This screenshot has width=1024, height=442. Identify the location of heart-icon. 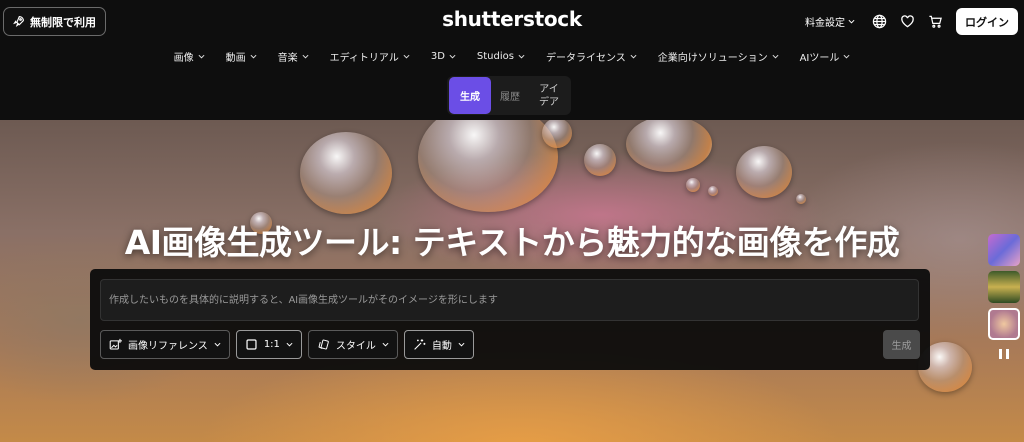
(907, 21).